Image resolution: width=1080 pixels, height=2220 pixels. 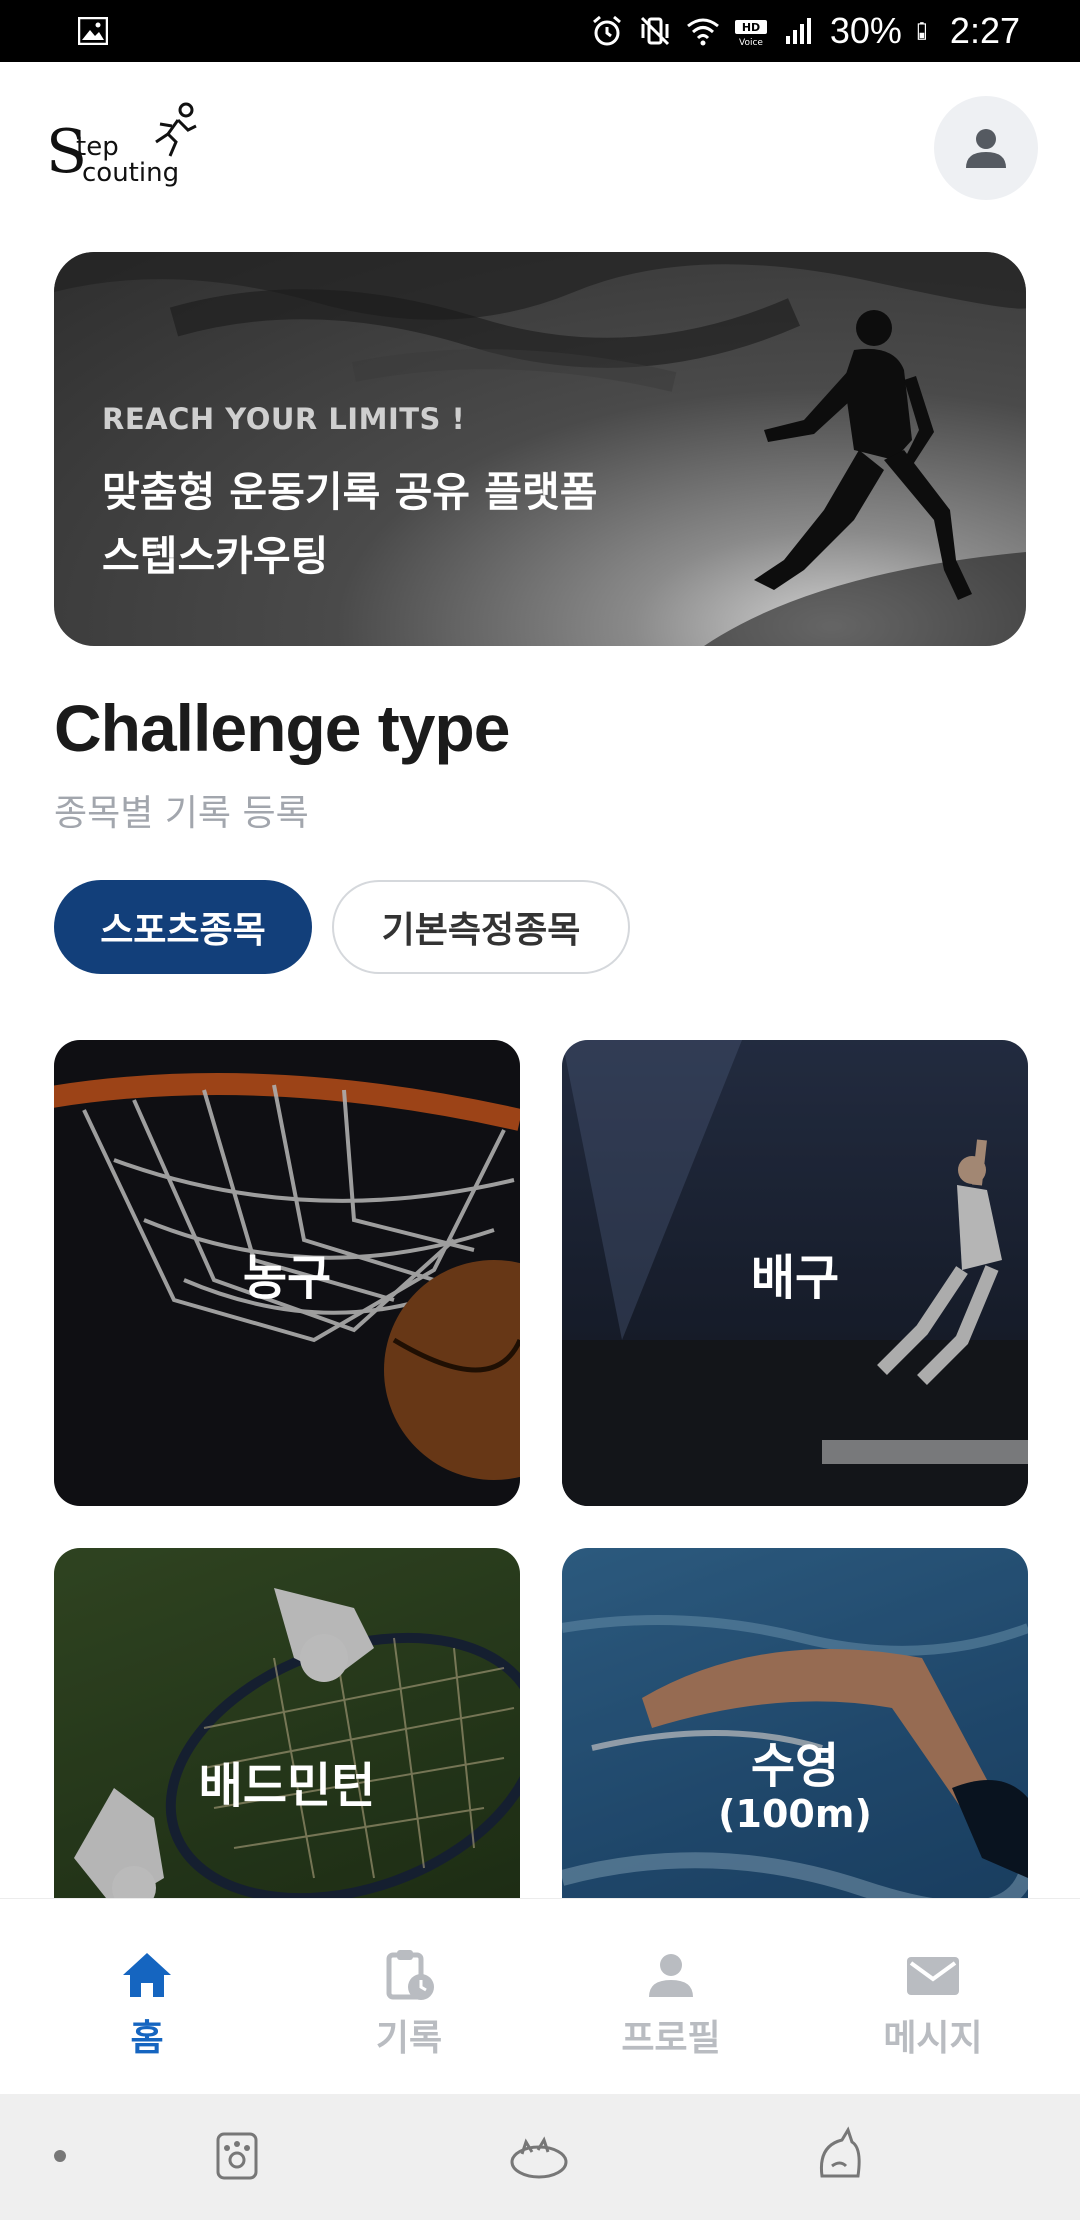 I want to click on cat-icon, so click(x=840, y=2155).